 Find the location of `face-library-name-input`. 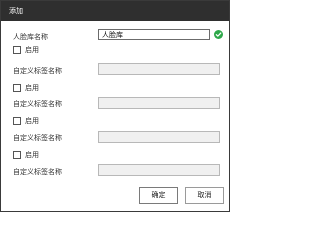

face-library-name-input is located at coordinates (154, 34).